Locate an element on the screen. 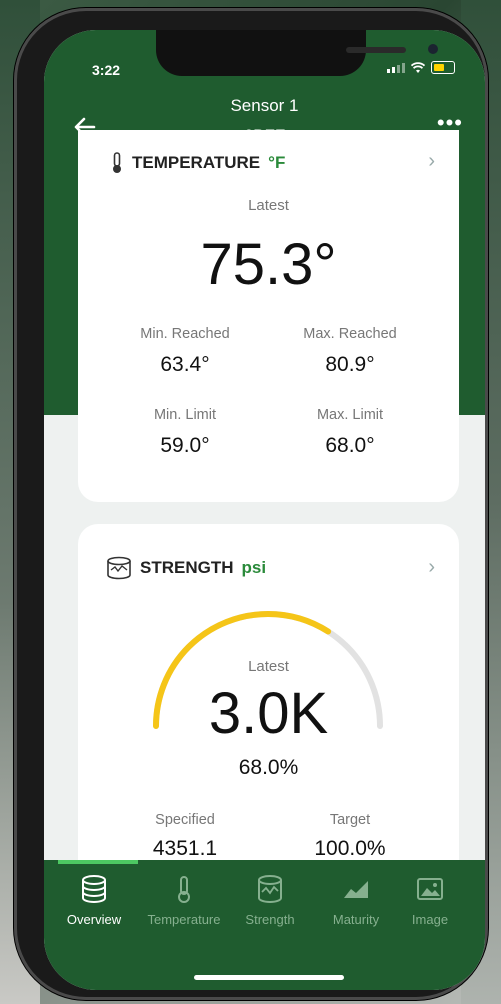 Image resolution: width=501 pixels, height=1004 pixels. strength-card-title: STRENGTH psi is located at coordinates (186, 568).